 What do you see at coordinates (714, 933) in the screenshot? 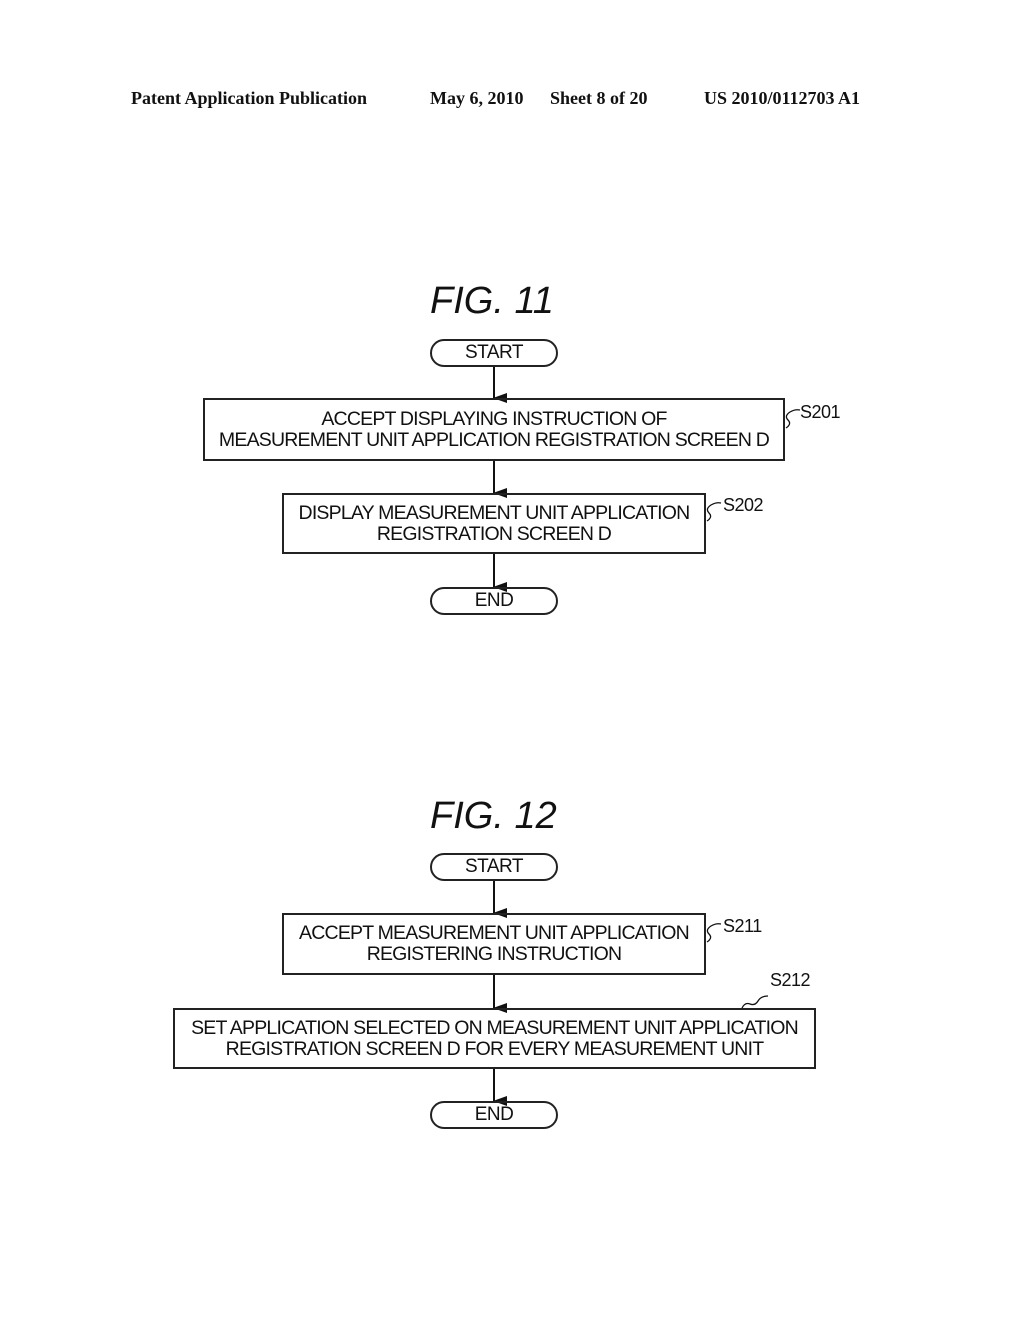
I see `leader-s211` at bounding box center [714, 933].